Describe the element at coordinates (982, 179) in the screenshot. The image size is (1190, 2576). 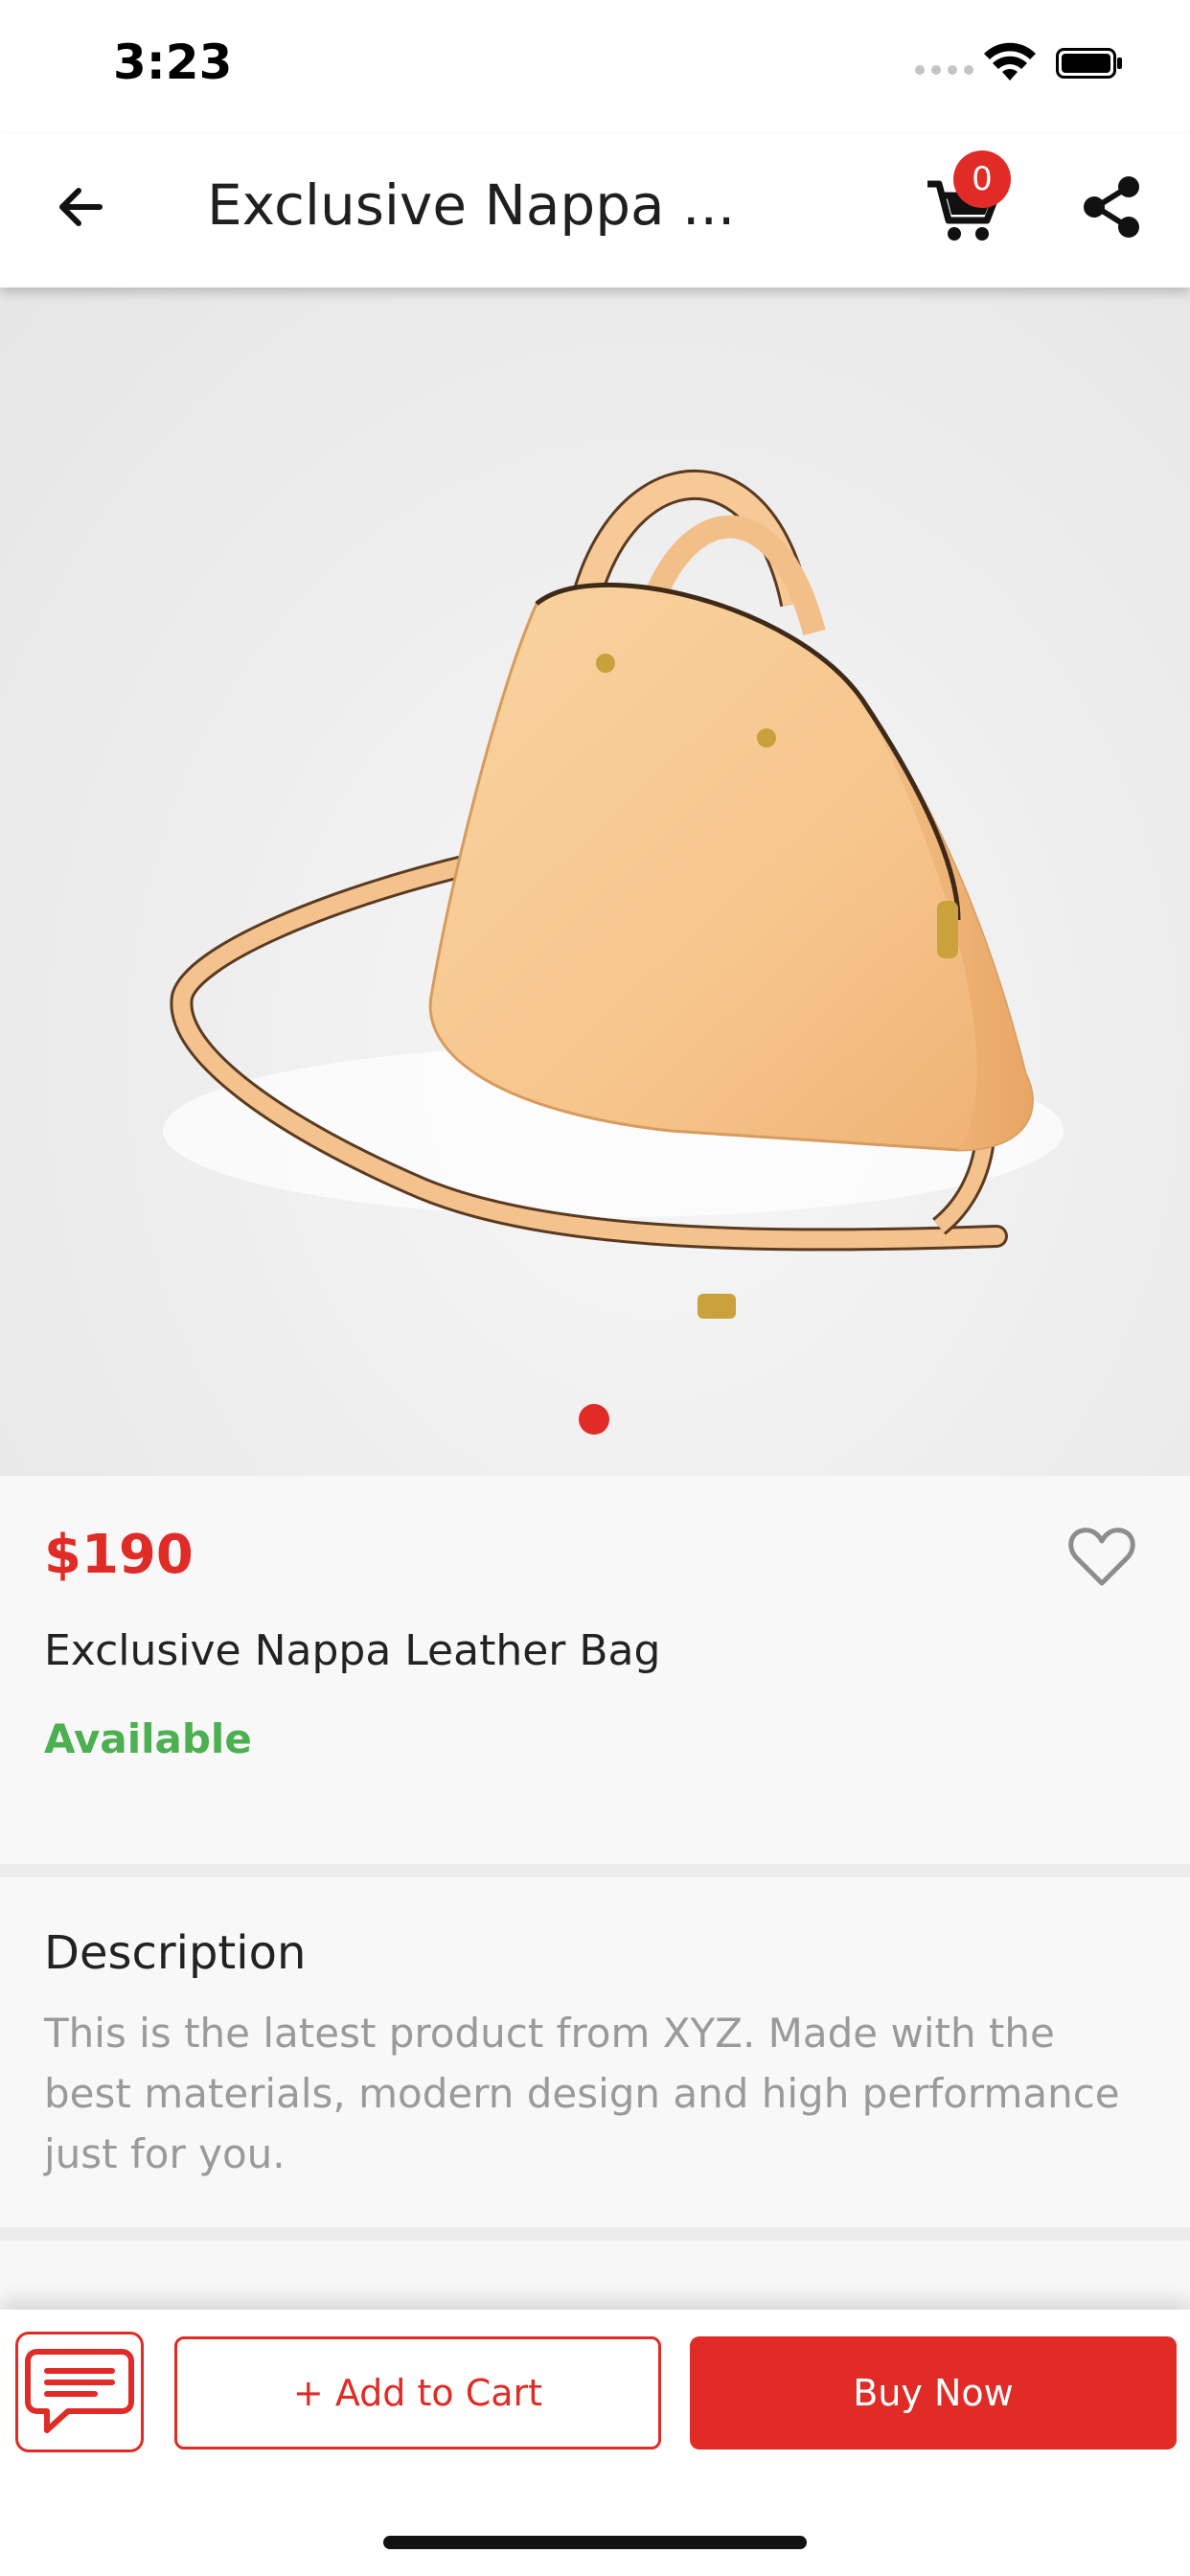
I see `cart-count-badge: 0` at that location.